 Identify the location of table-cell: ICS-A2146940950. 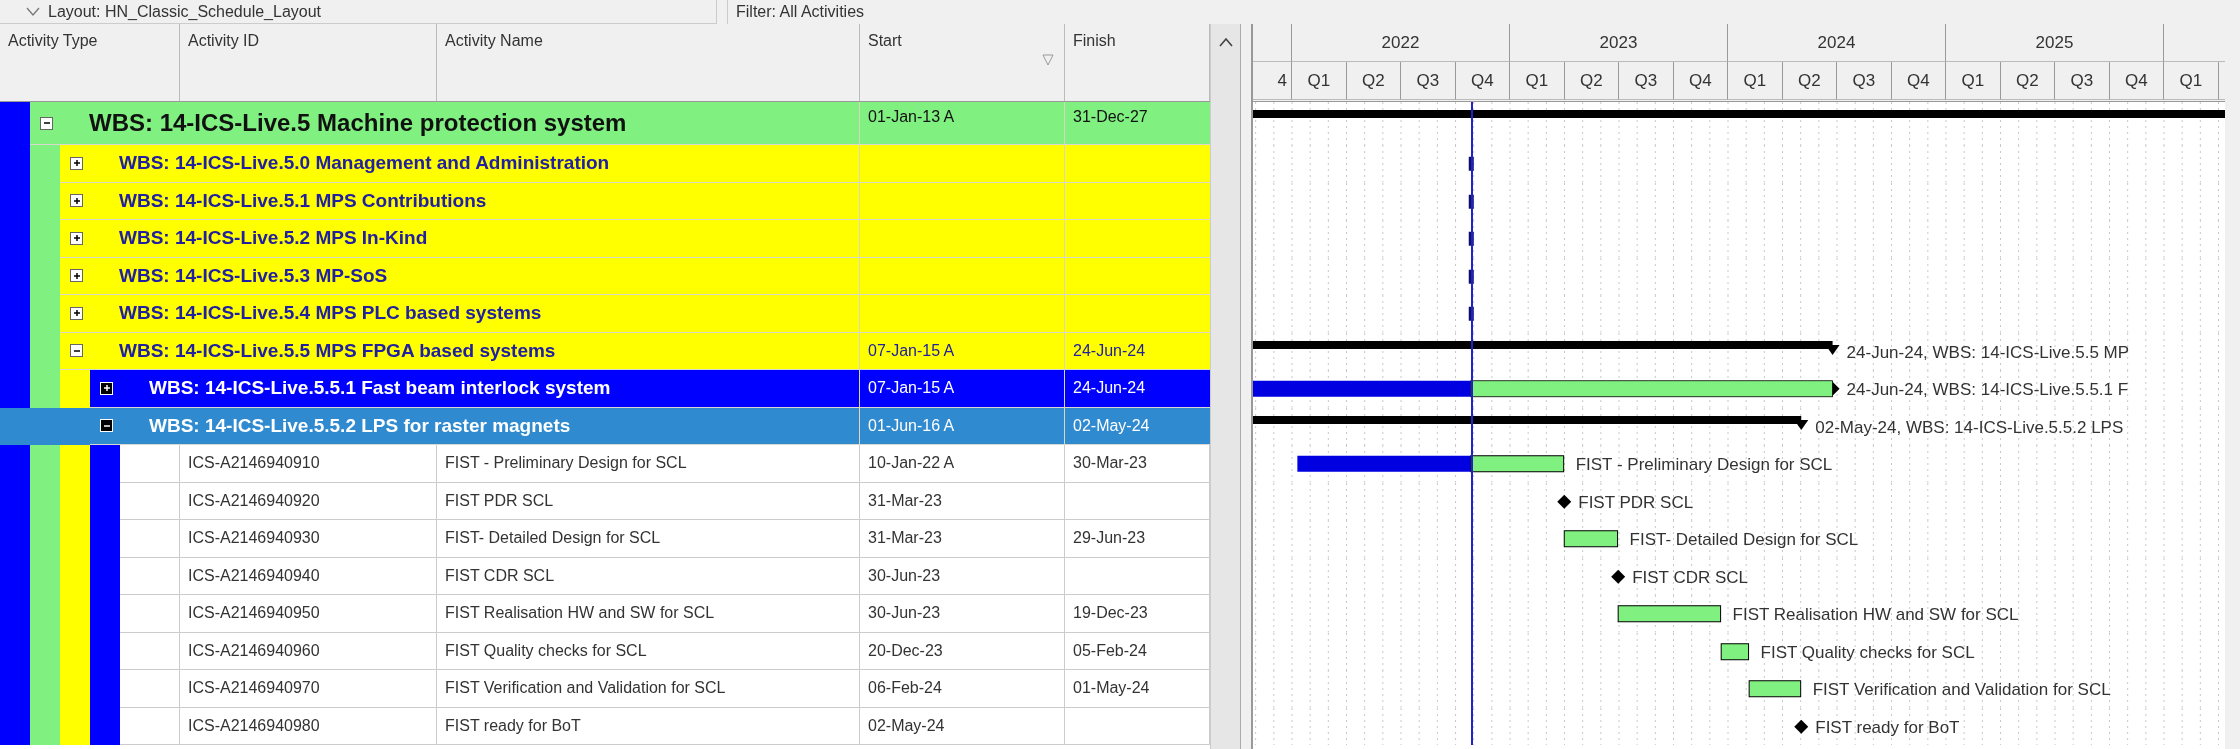
(308, 614).